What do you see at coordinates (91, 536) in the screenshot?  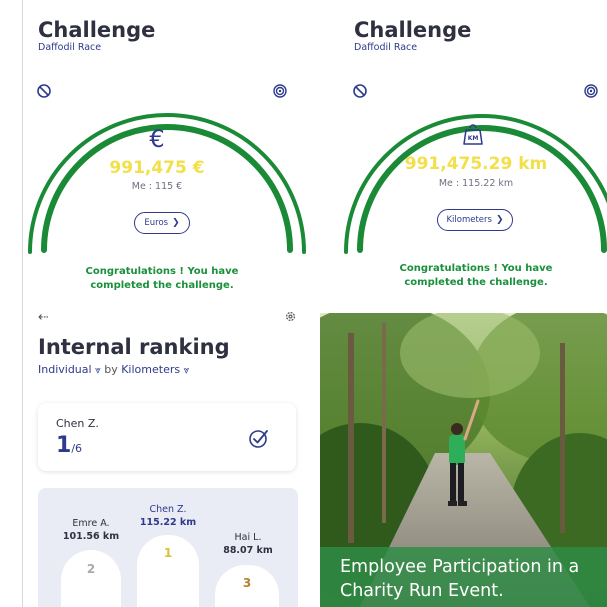 I see `podium-km-2: 101.56 km` at bounding box center [91, 536].